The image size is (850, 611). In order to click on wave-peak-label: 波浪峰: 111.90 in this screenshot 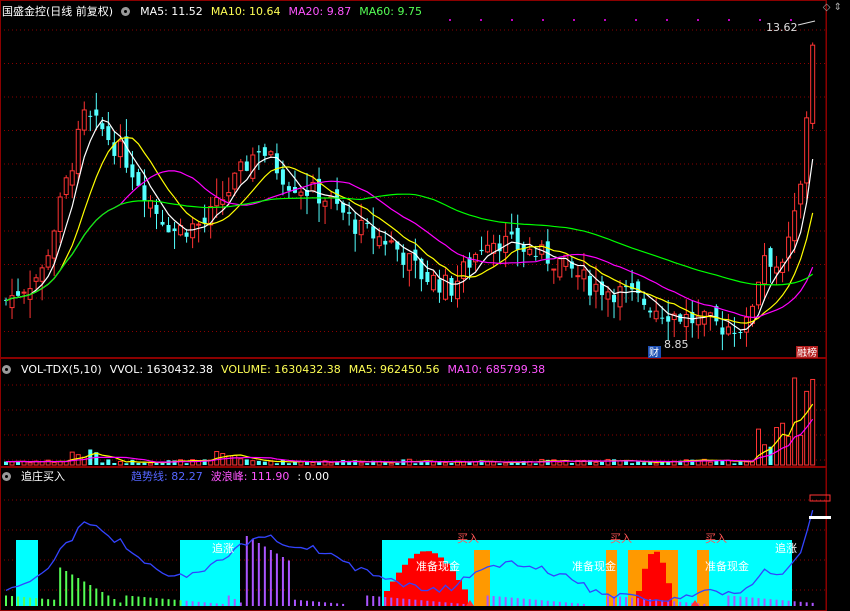, I will do `click(250, 476)`.